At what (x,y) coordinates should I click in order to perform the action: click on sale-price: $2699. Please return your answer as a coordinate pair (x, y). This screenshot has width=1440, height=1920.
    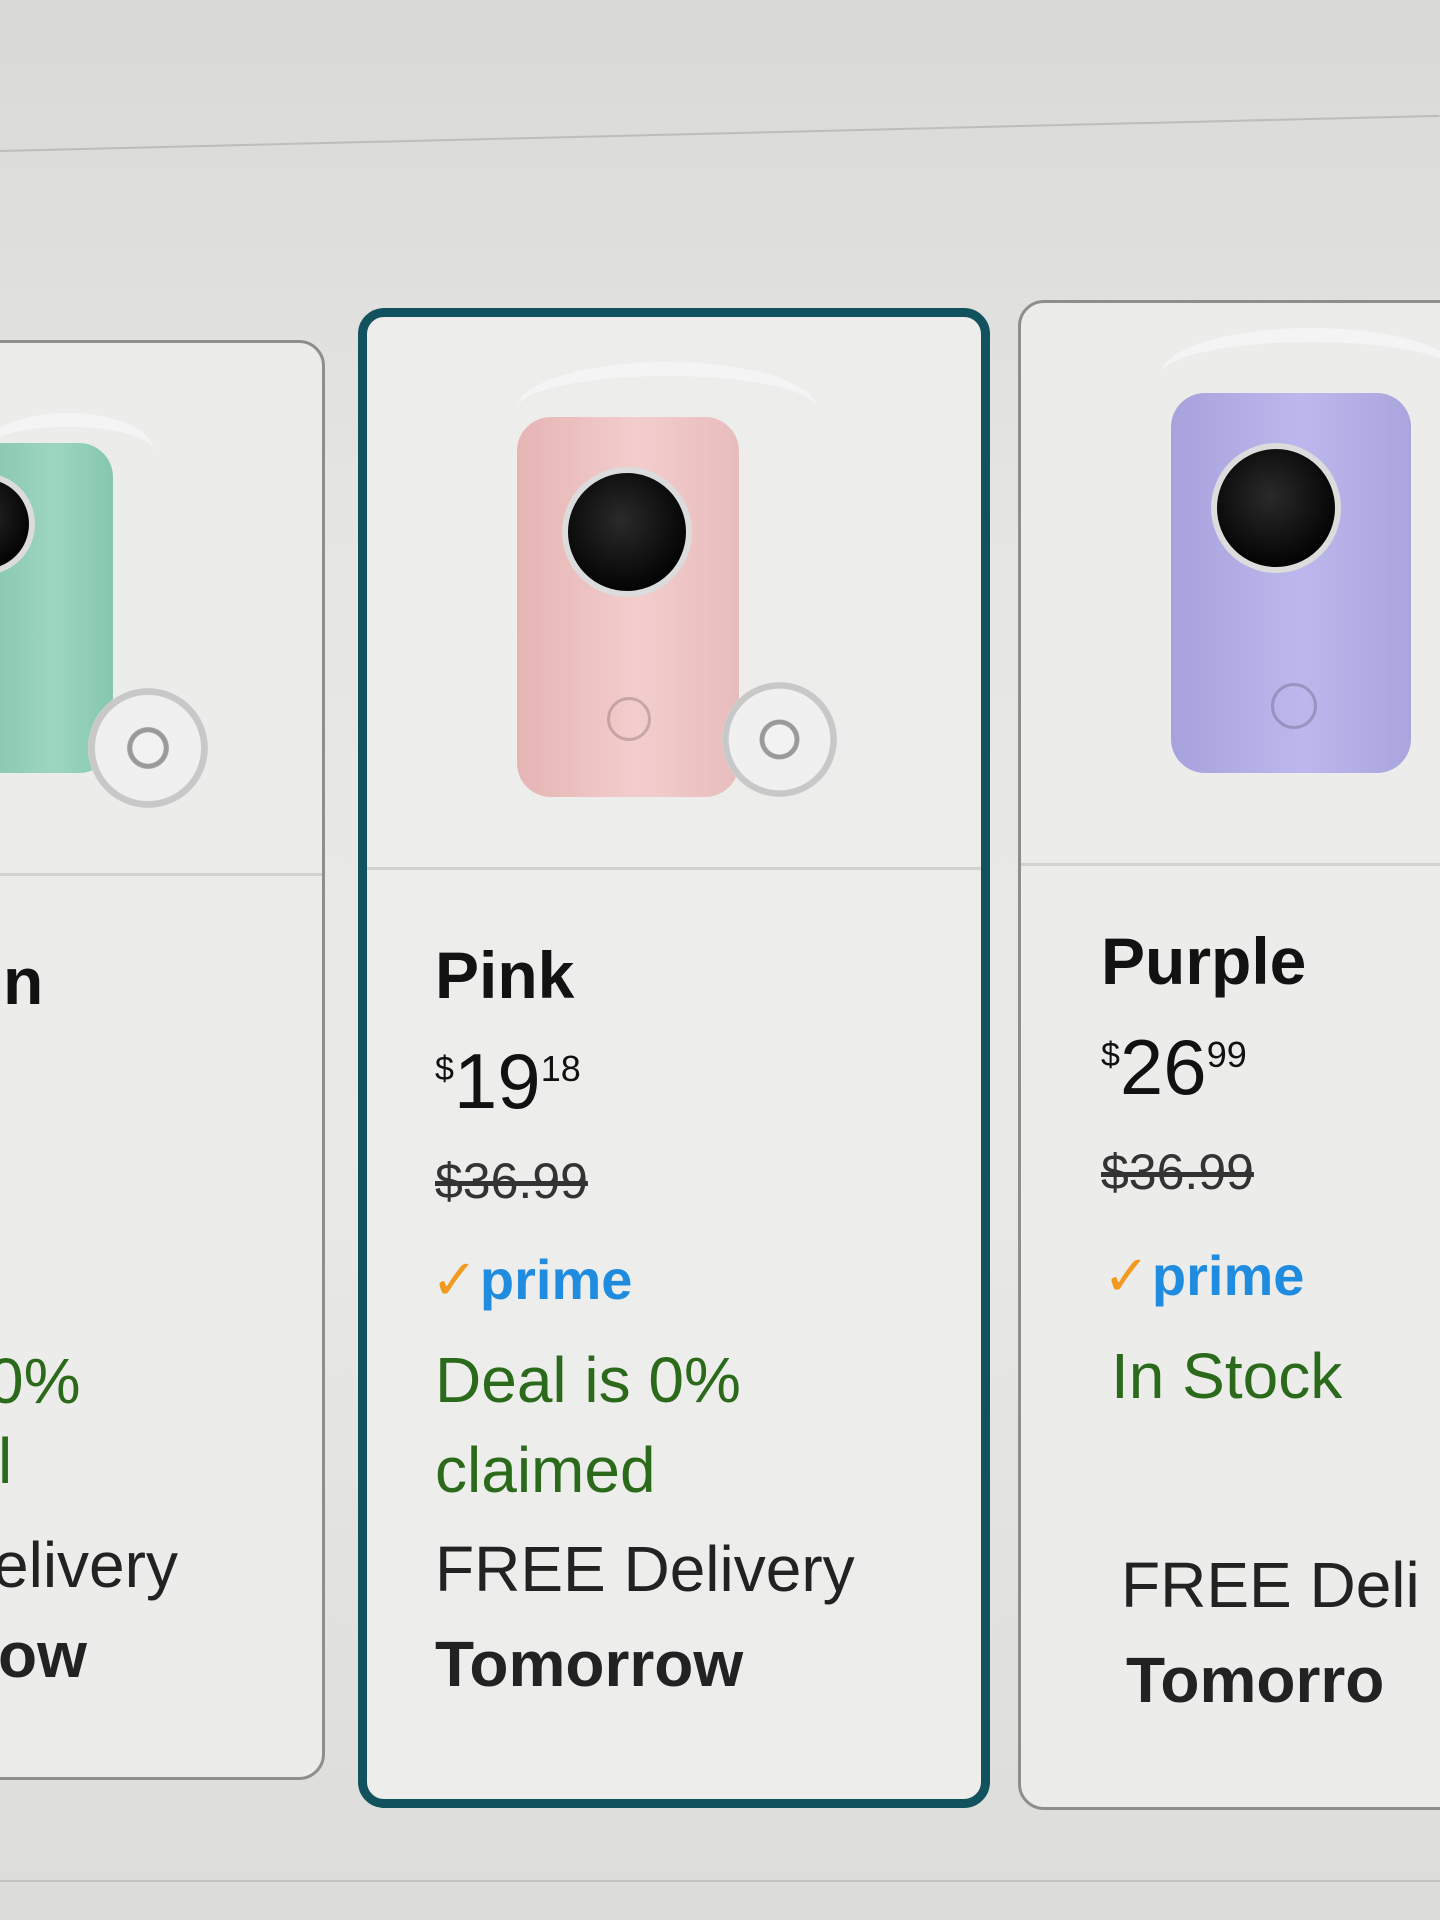
    Looking at the image, I should click on (1174, 1067).